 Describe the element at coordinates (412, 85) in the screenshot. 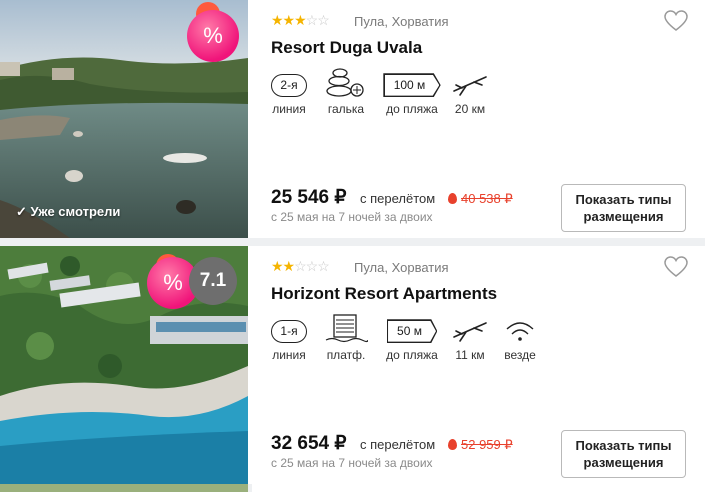

I see `distance-flag-icon: 100 м` at that location.